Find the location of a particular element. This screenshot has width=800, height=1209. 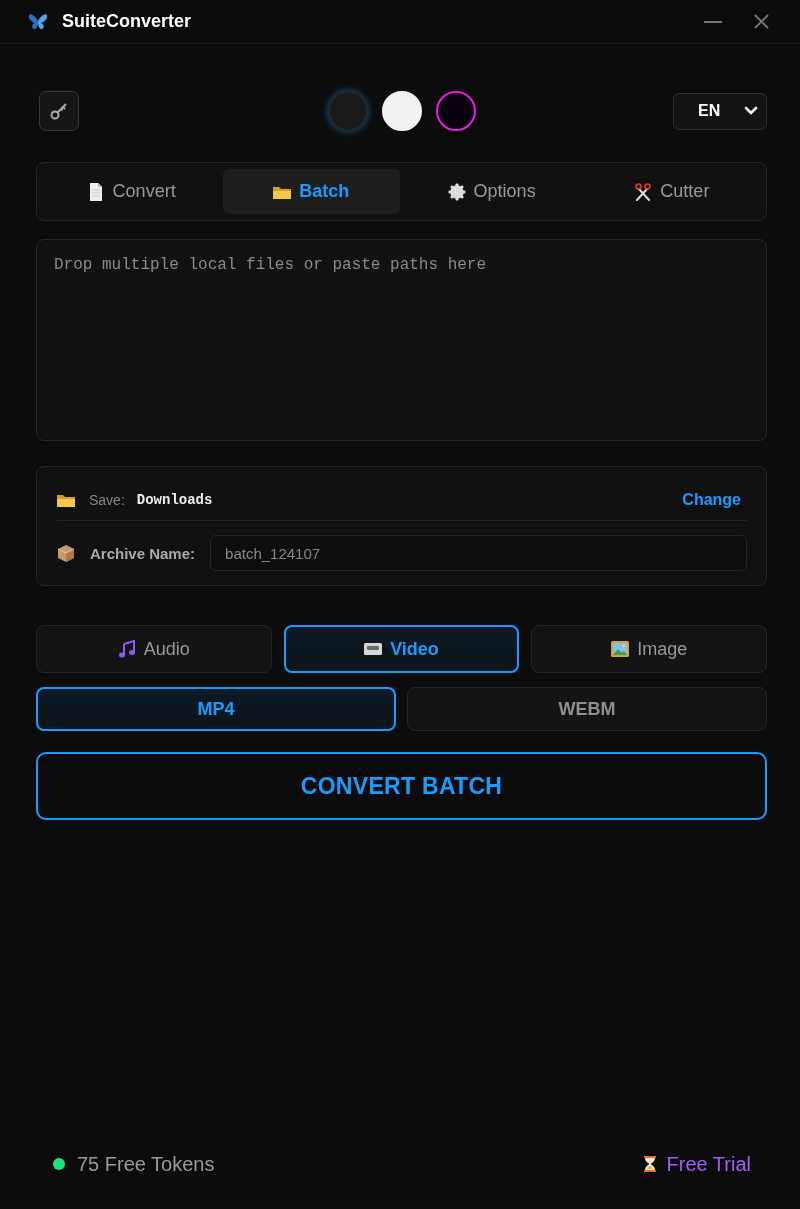

format-button: MP4 is located at coordinates (216, 709).